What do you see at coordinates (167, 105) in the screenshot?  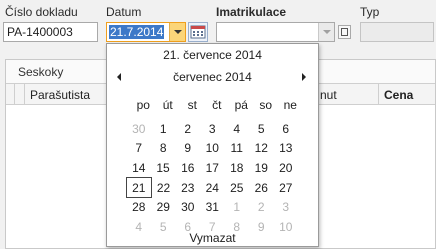 I see `weekday-label: út` at bounding box center [167, 105].